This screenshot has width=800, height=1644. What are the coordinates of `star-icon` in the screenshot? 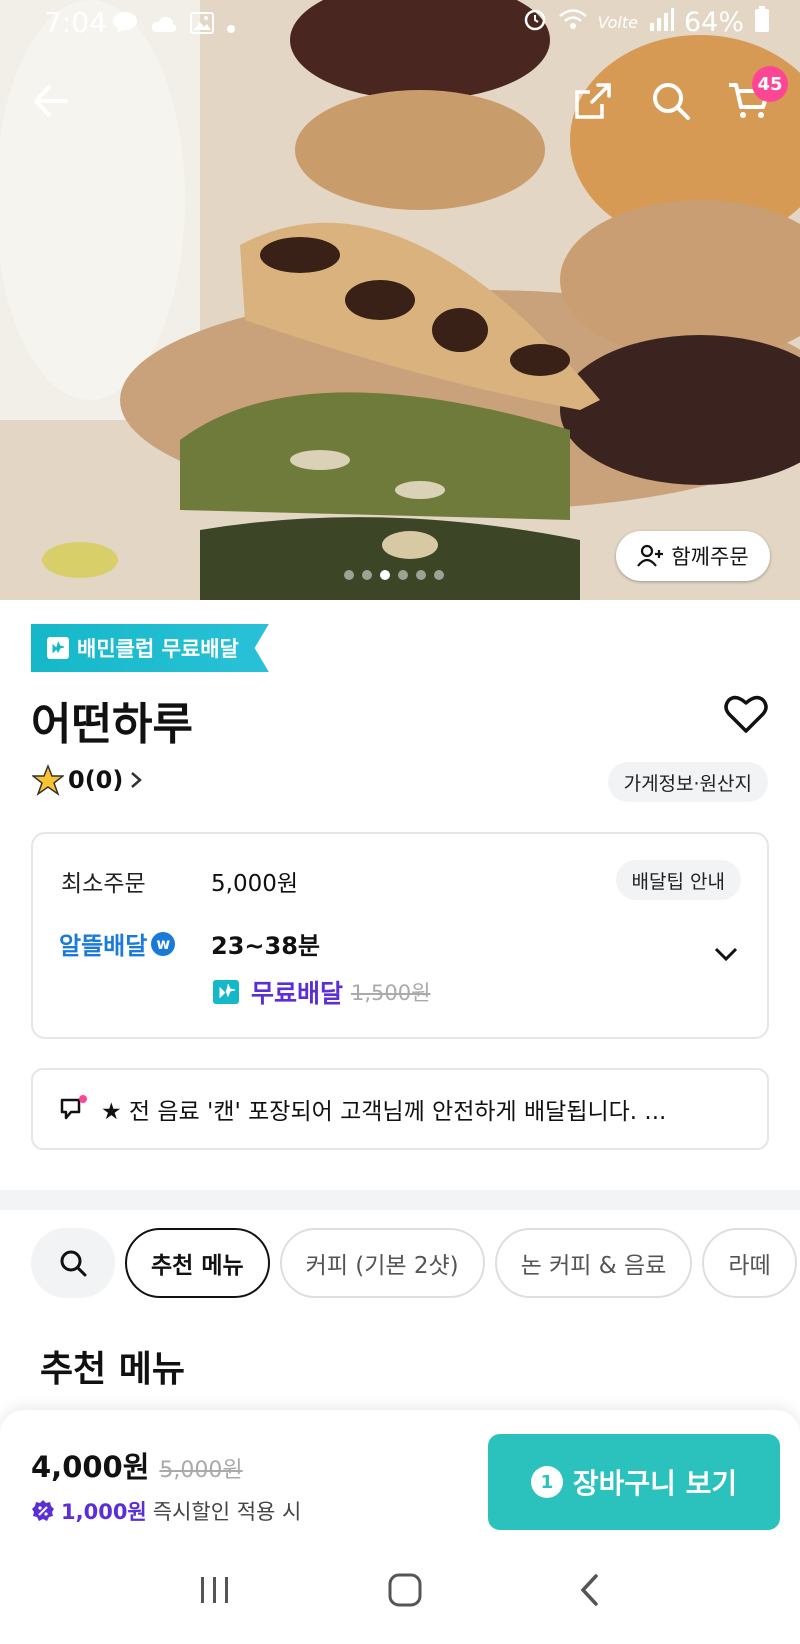 It's located at (48, 780).